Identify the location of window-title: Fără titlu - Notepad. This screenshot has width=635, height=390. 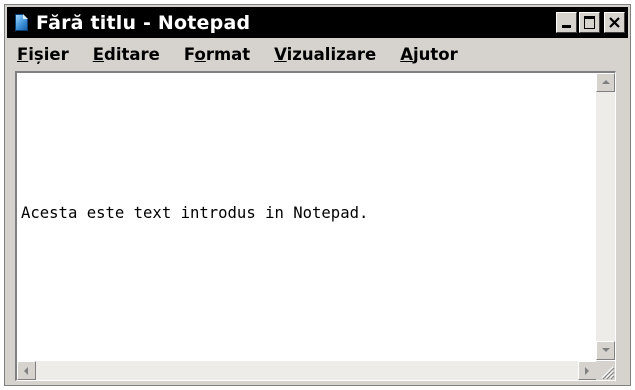
(143, 22).